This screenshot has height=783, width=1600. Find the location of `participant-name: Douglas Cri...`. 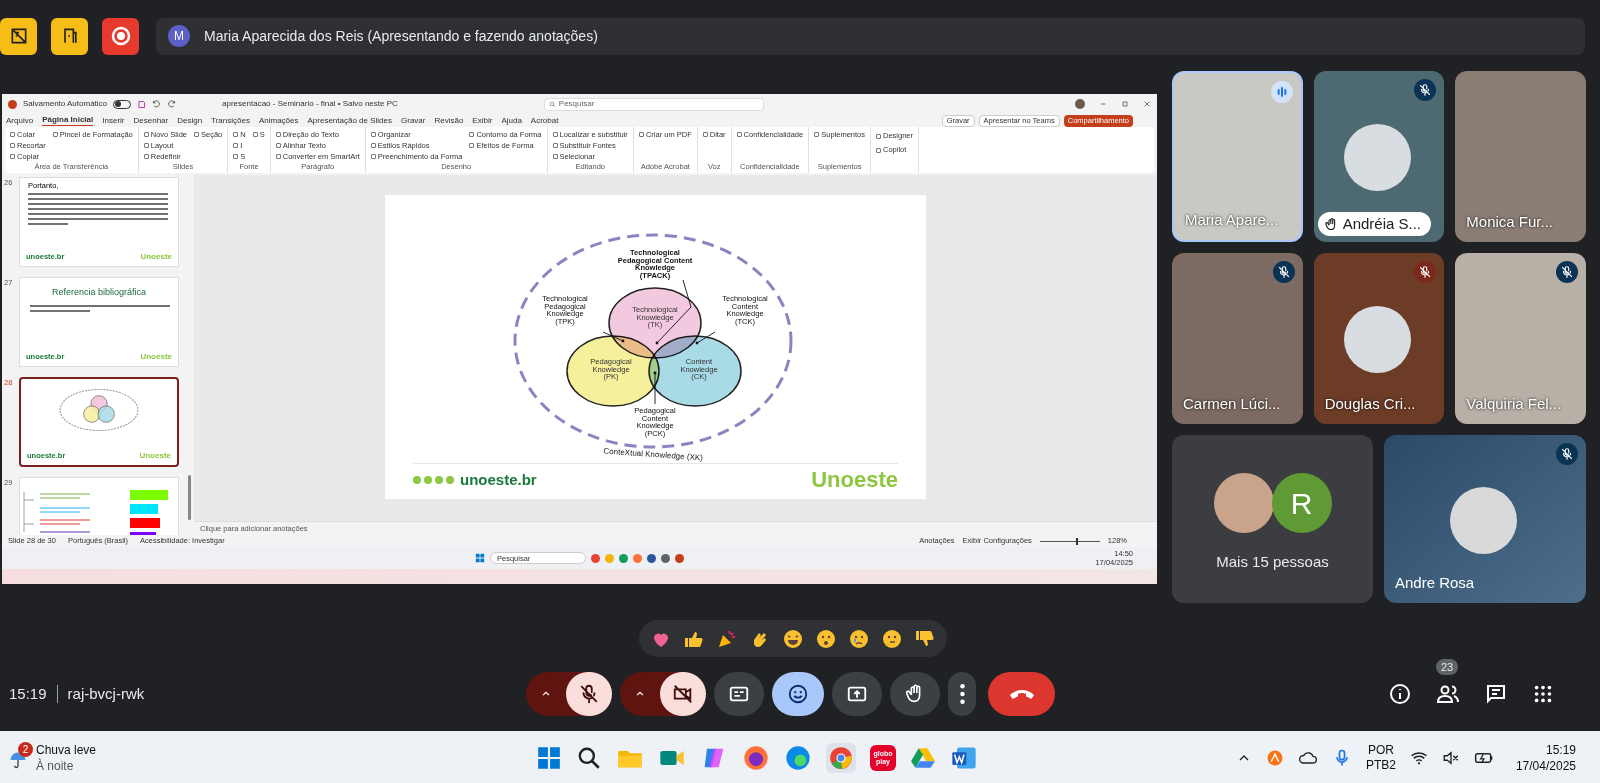

participant-name: Douglas Cri... is located at coordinates (1370, 403).